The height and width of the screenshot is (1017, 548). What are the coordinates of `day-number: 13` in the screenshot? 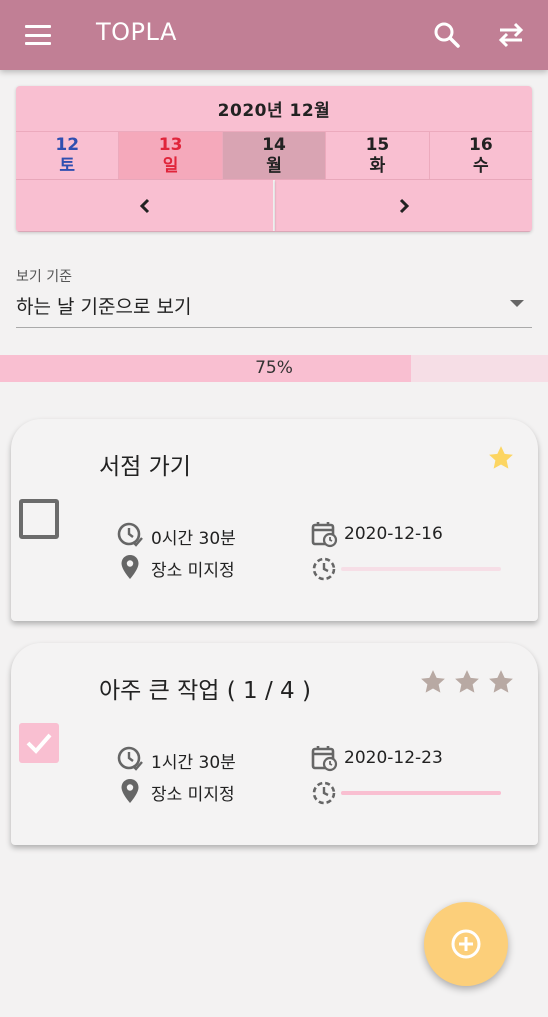 It's located at (170, 144).